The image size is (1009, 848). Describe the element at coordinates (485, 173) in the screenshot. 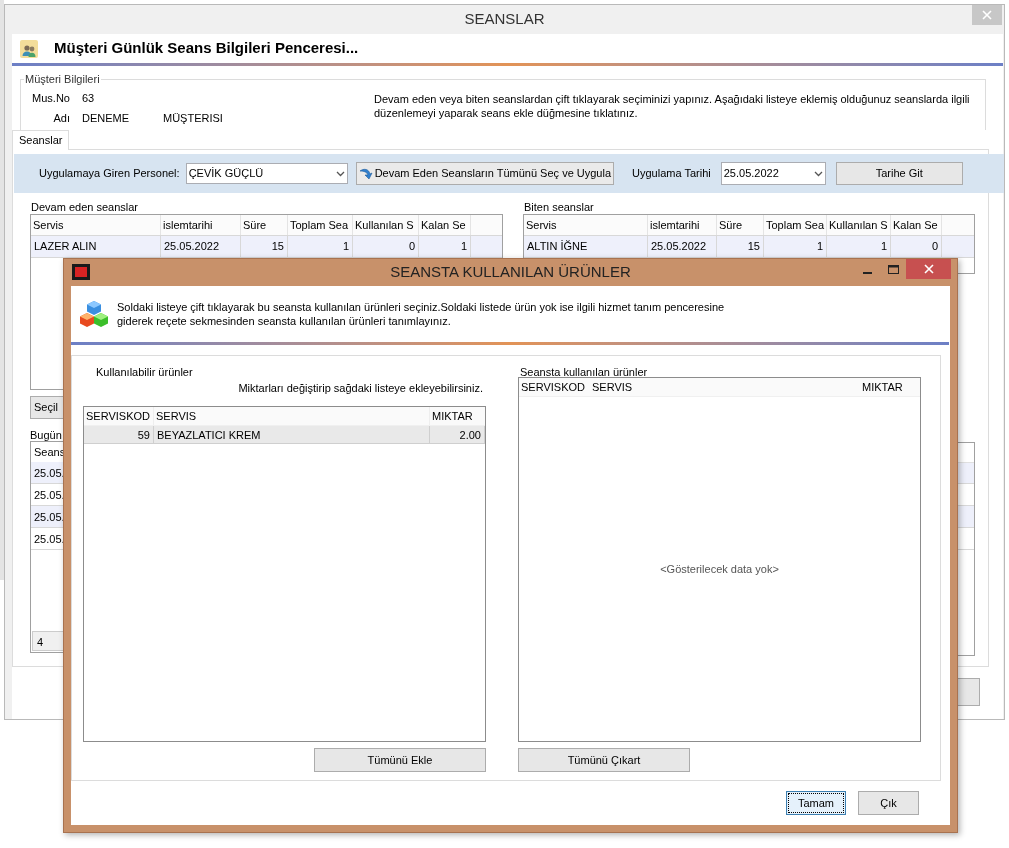

I see `apply-all-button: Devam Eden Seansların Tümünü Seç ve Uygula` at that location.